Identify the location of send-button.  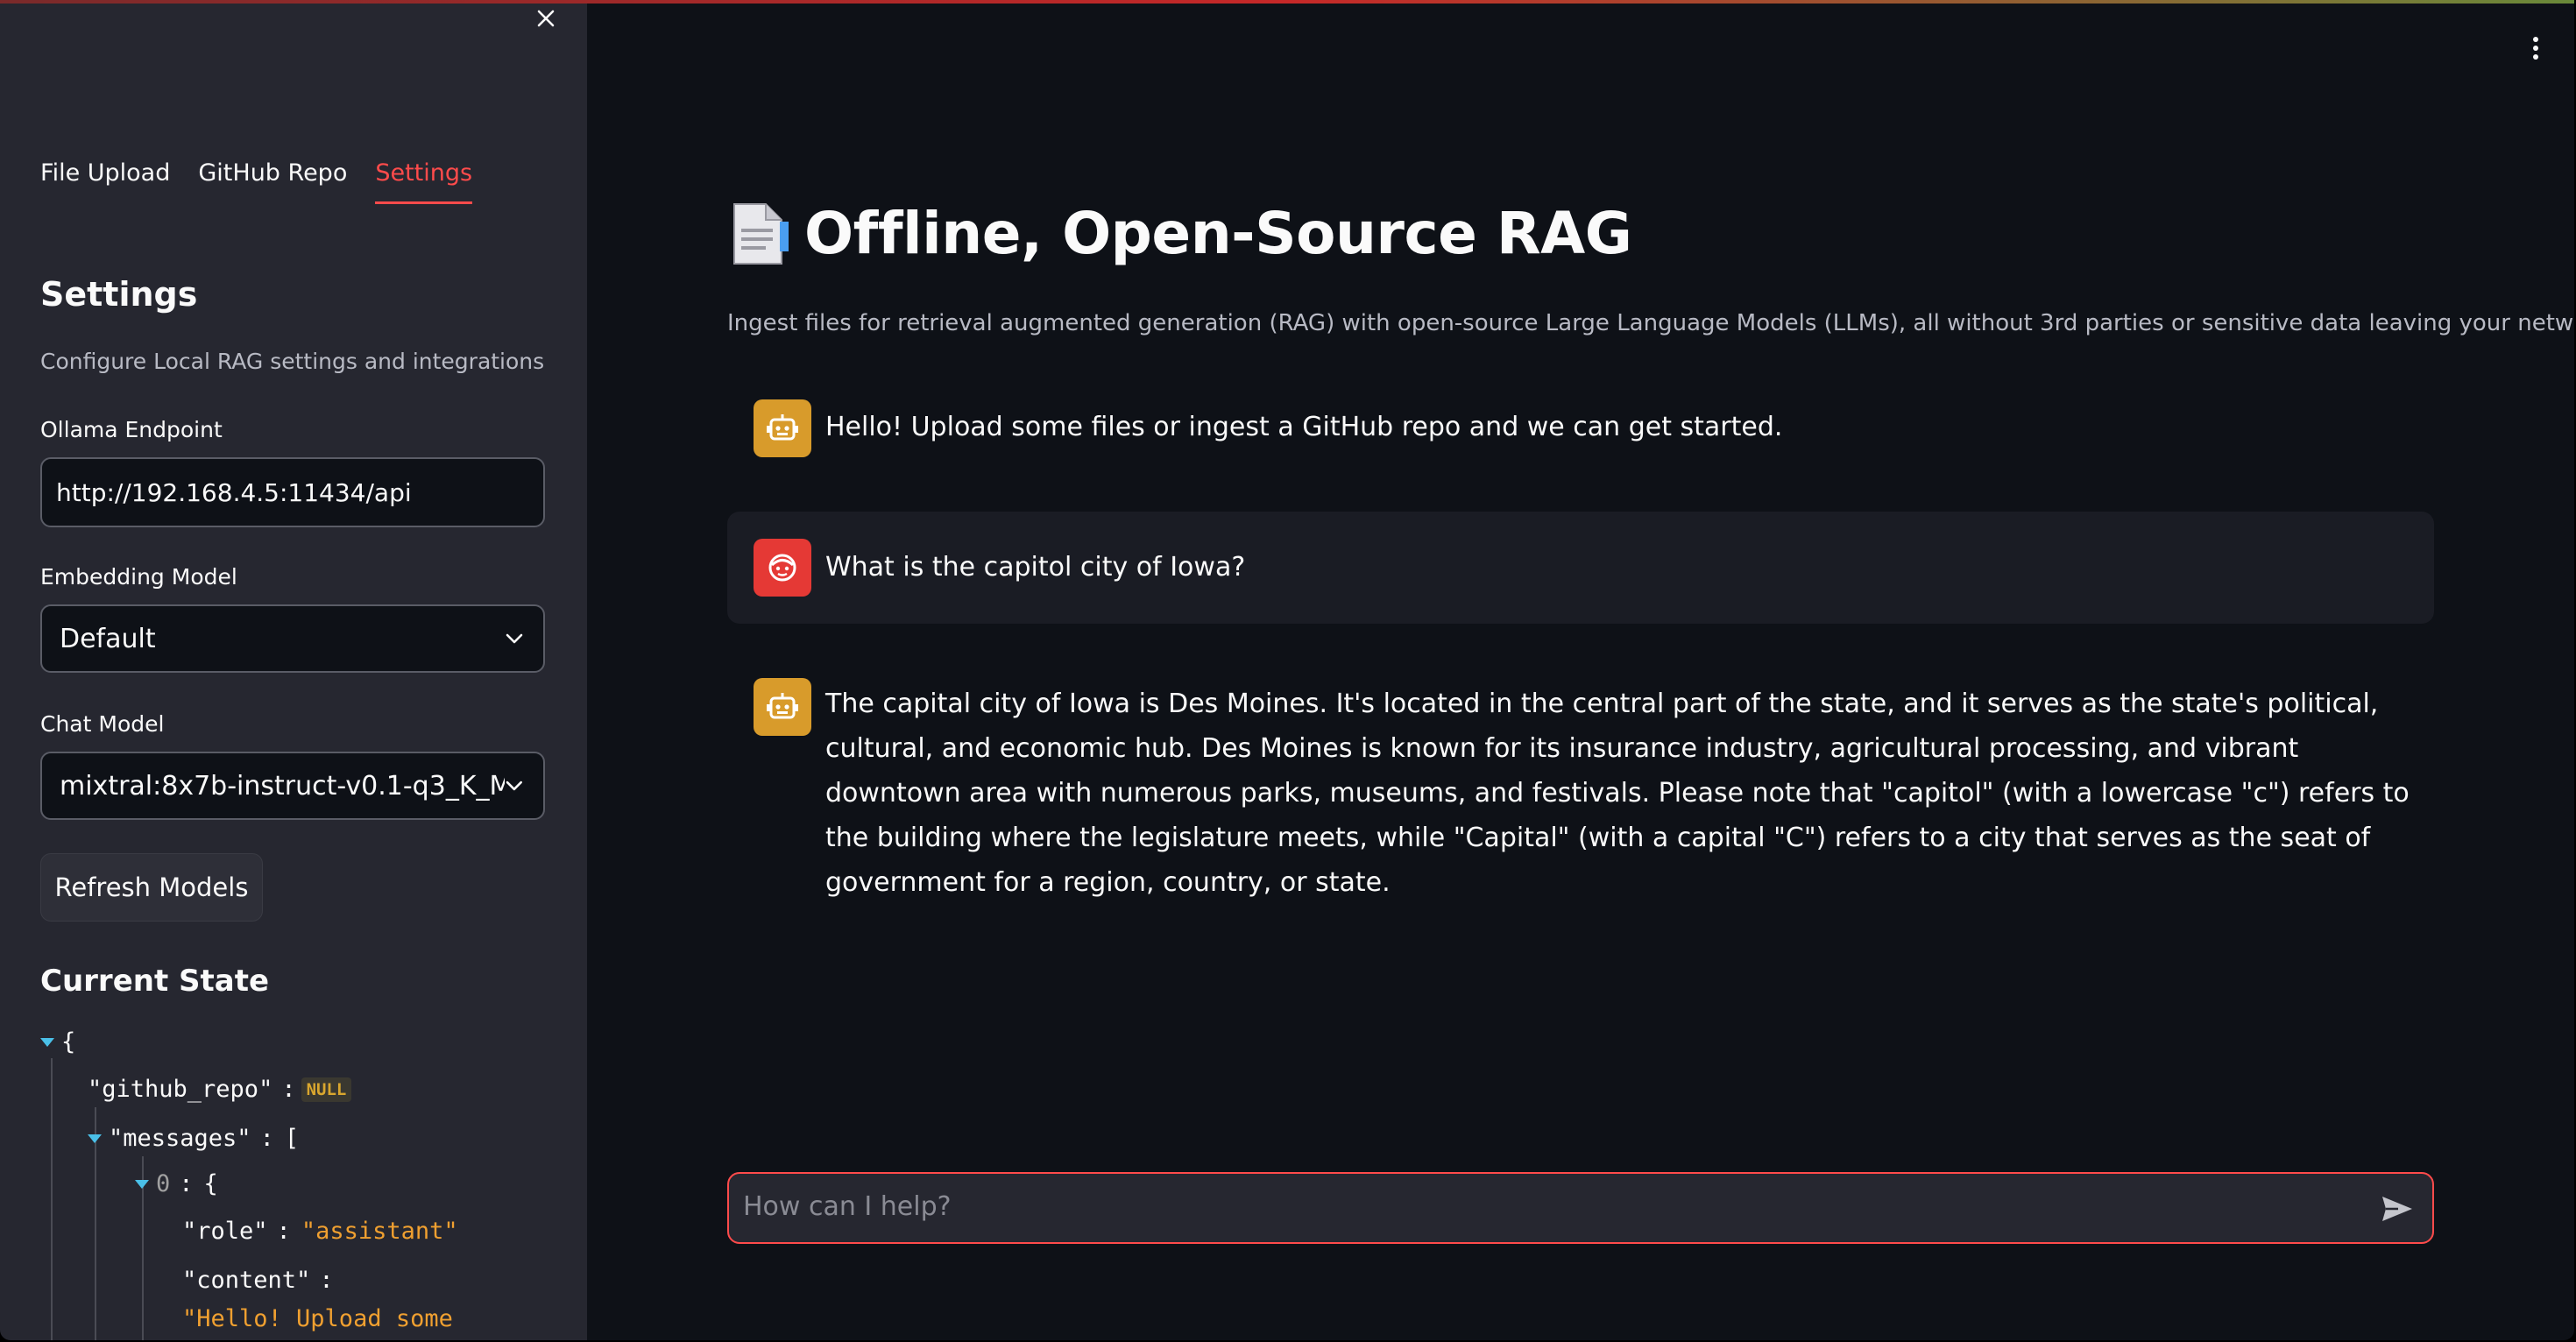
(2397, 1209).